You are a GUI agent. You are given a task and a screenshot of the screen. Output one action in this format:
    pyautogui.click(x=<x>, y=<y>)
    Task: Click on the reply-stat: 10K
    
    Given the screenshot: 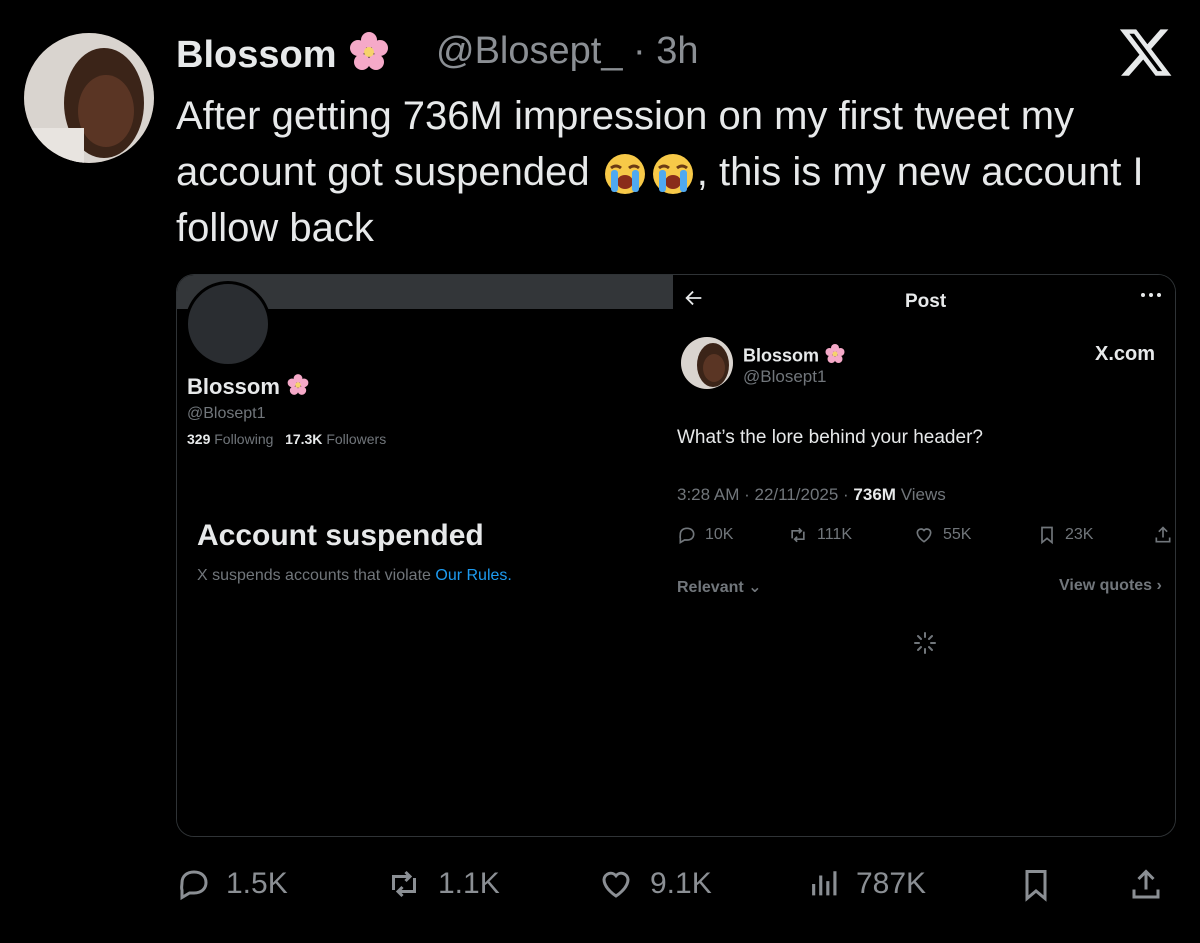 What is the action you would take?
    pyautogui.click(x=705, y=535)
    